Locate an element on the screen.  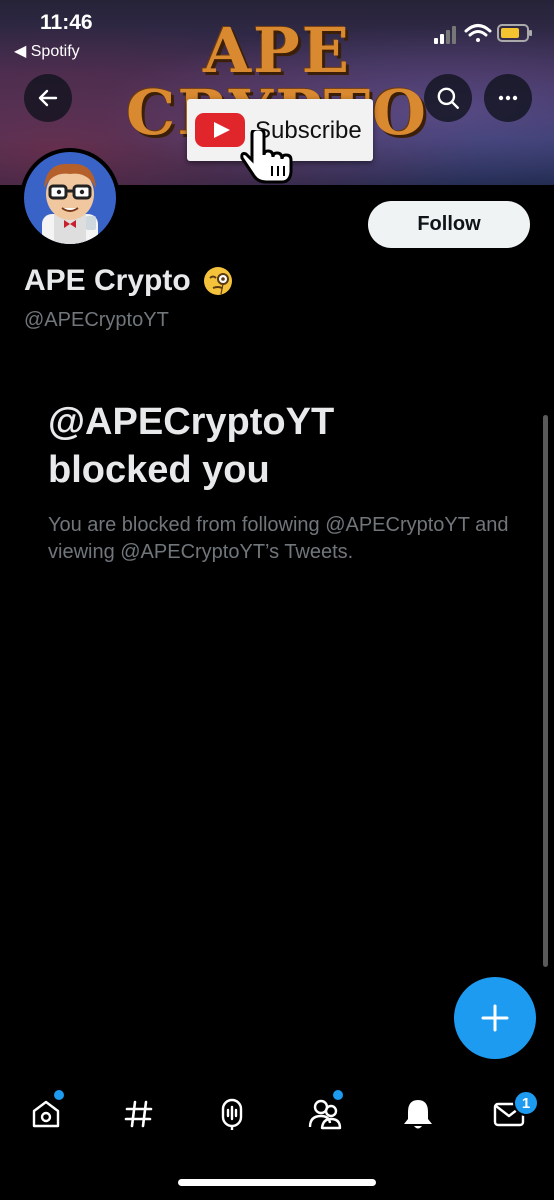
follow-button: Follow is located at coordinates (449, 224).